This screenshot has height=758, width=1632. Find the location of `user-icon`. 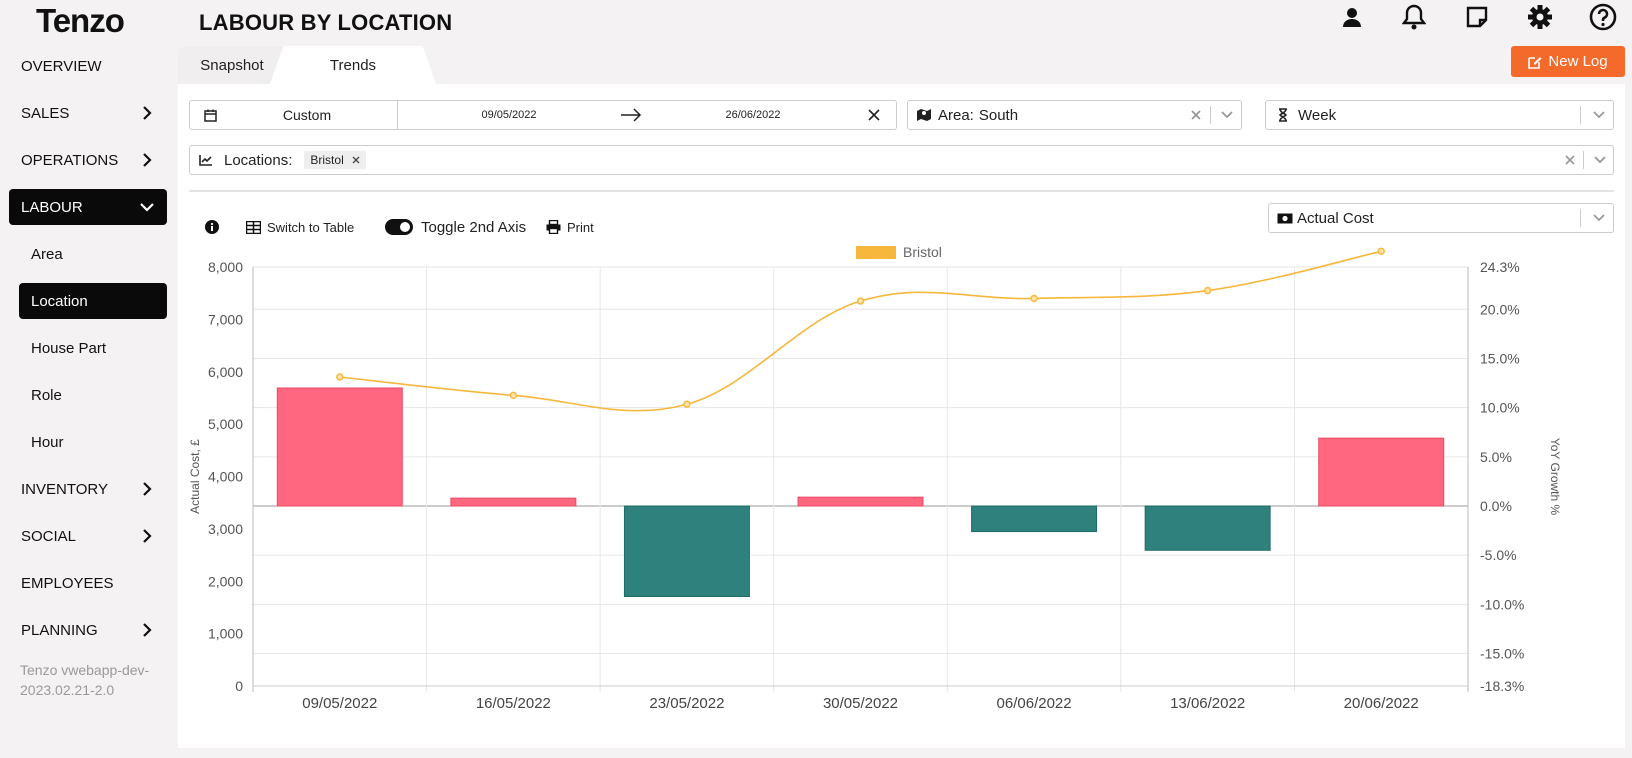

user-icon is located at coordinates (1352, 17).